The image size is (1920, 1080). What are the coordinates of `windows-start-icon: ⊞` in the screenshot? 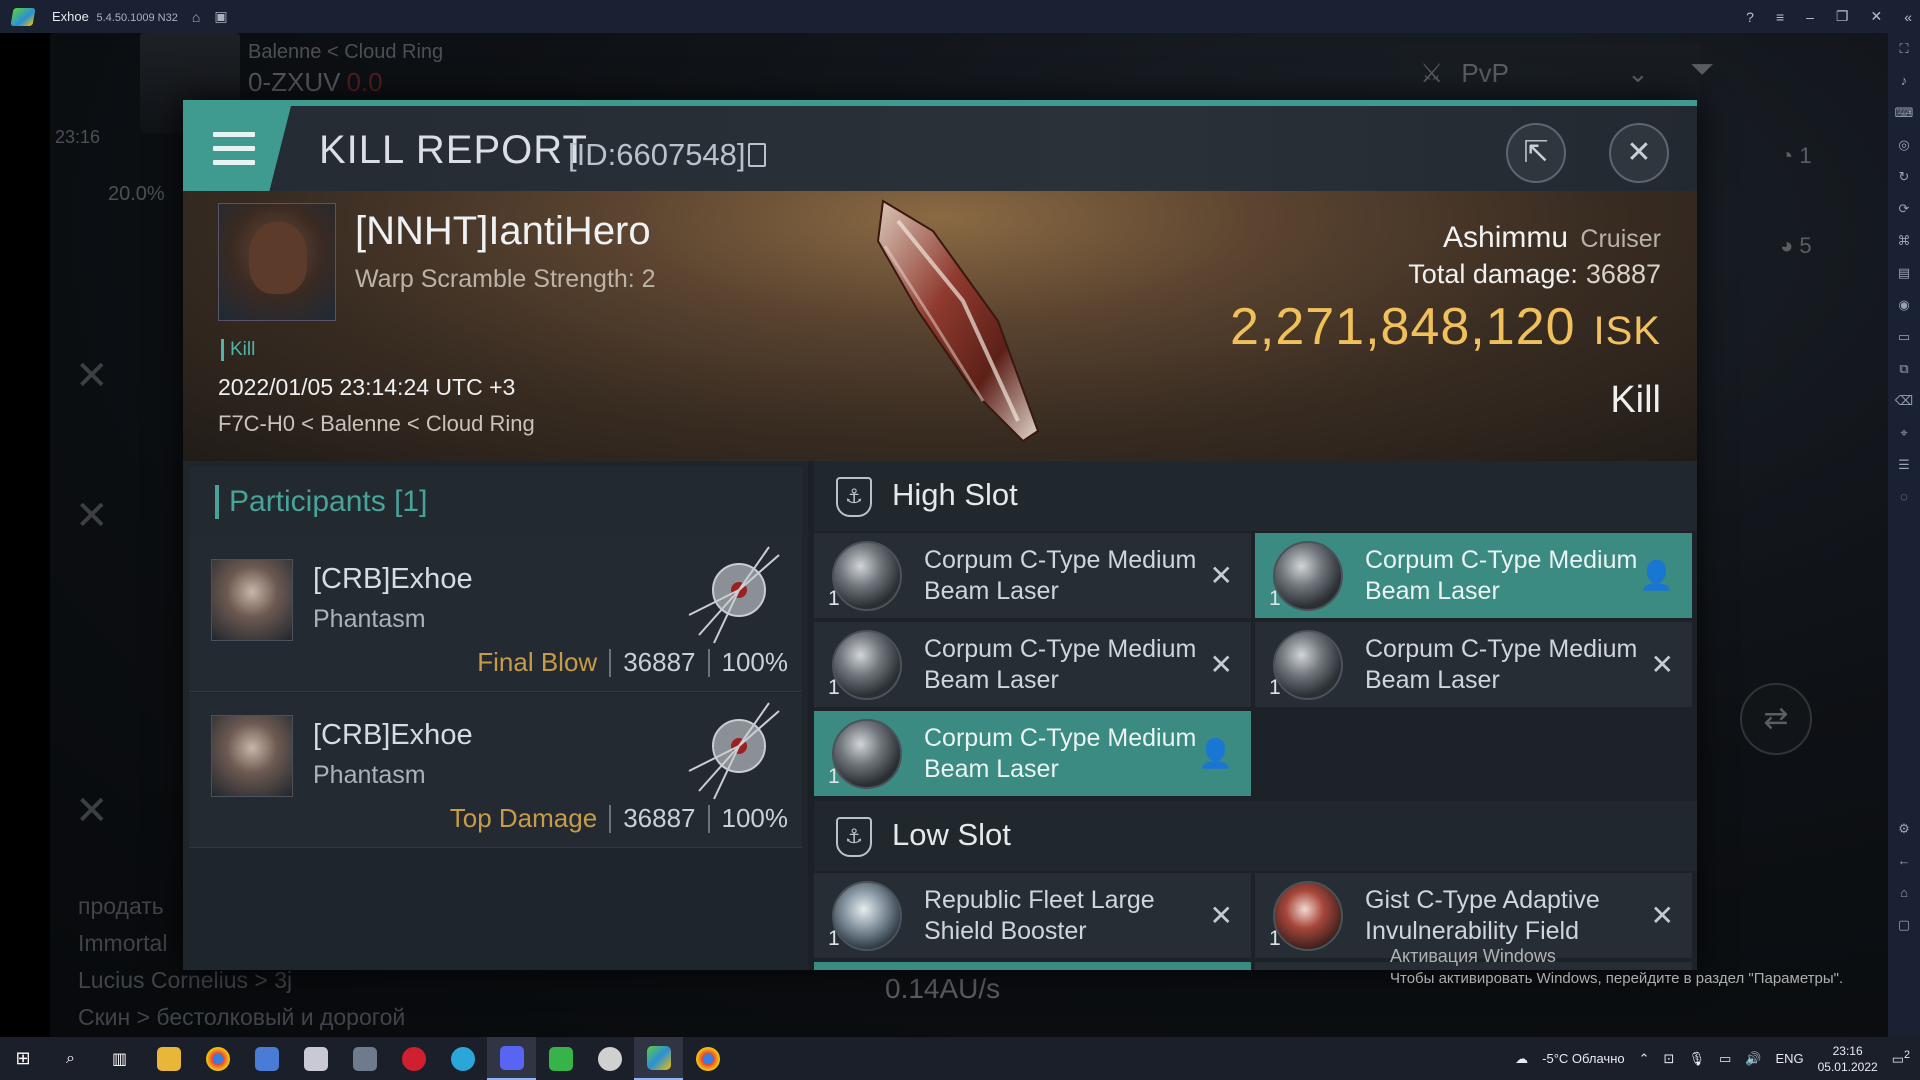 It's located at (23, 1058).